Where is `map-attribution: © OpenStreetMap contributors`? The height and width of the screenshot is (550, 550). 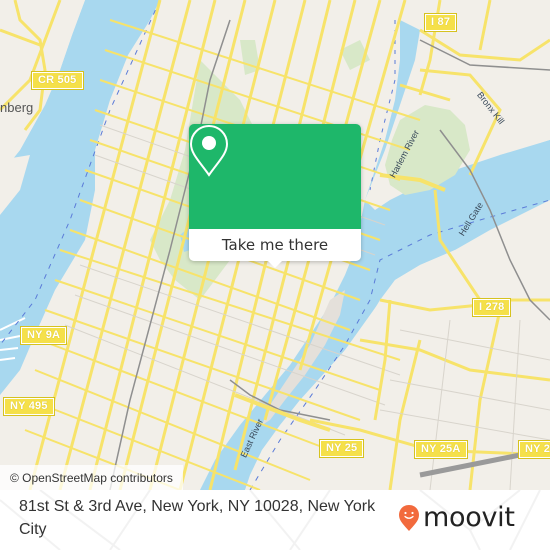
map-attribution: © OpenStreetMap contributors is located at coordinates (91, 477).